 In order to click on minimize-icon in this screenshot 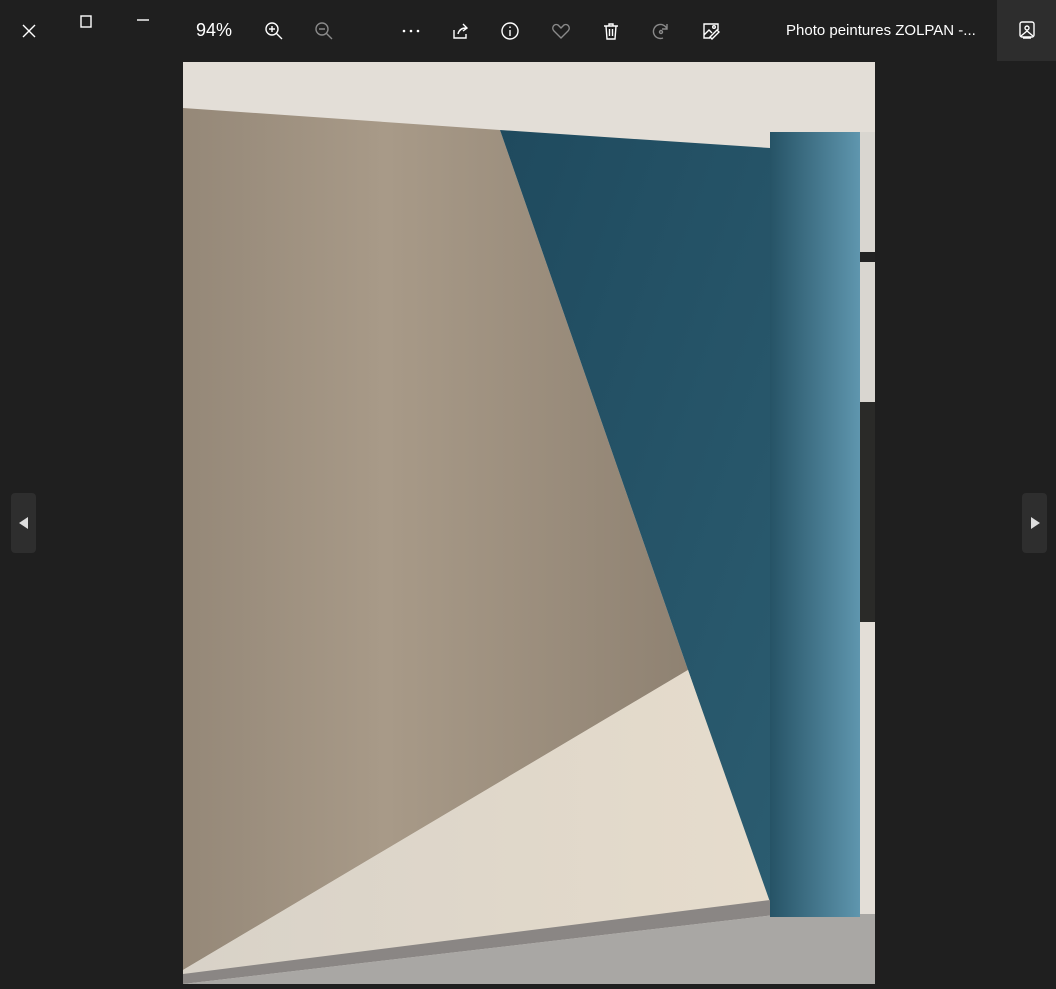, I will do `click(143, 20)`.